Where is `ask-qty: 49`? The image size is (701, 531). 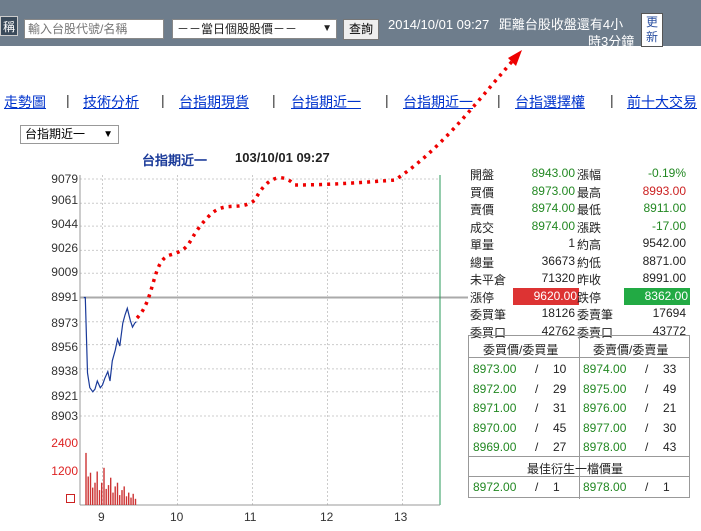
ask-qty: 49 is located at coordinates (670, 388).